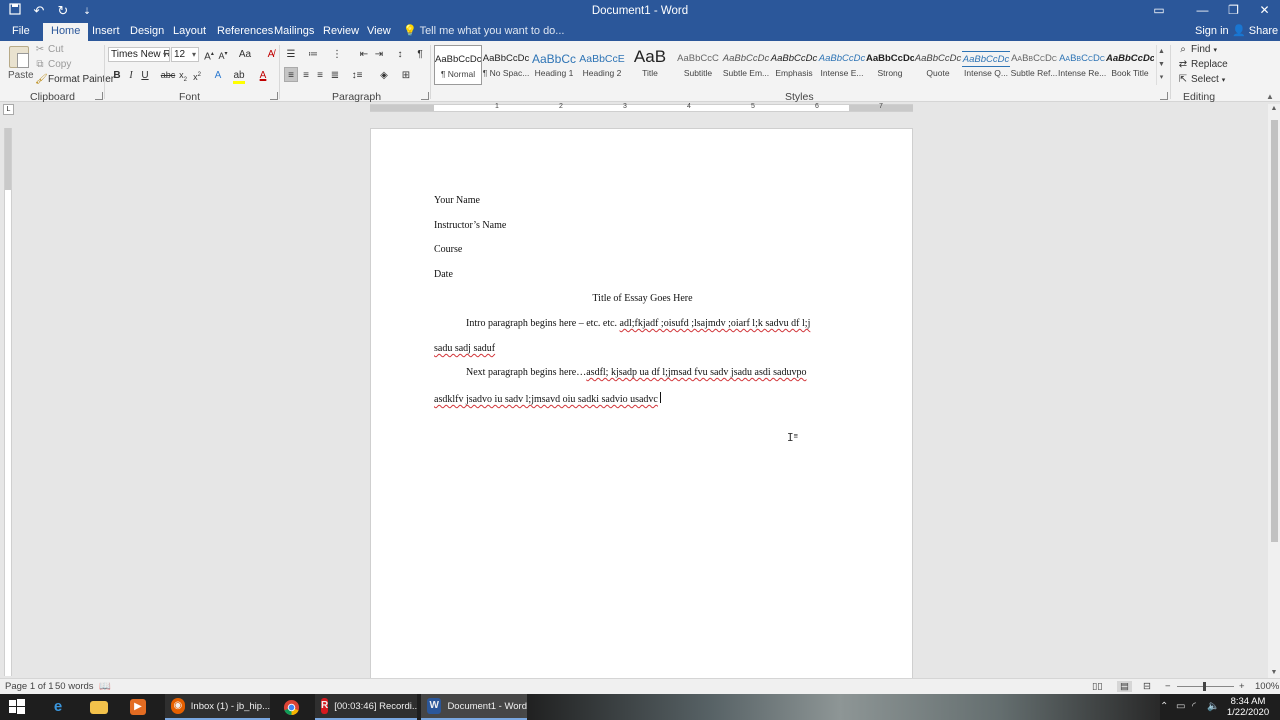 This screenshot has width=1280, height=720. I want to click on page-count: Page 1 of 1, so click(29, 686).